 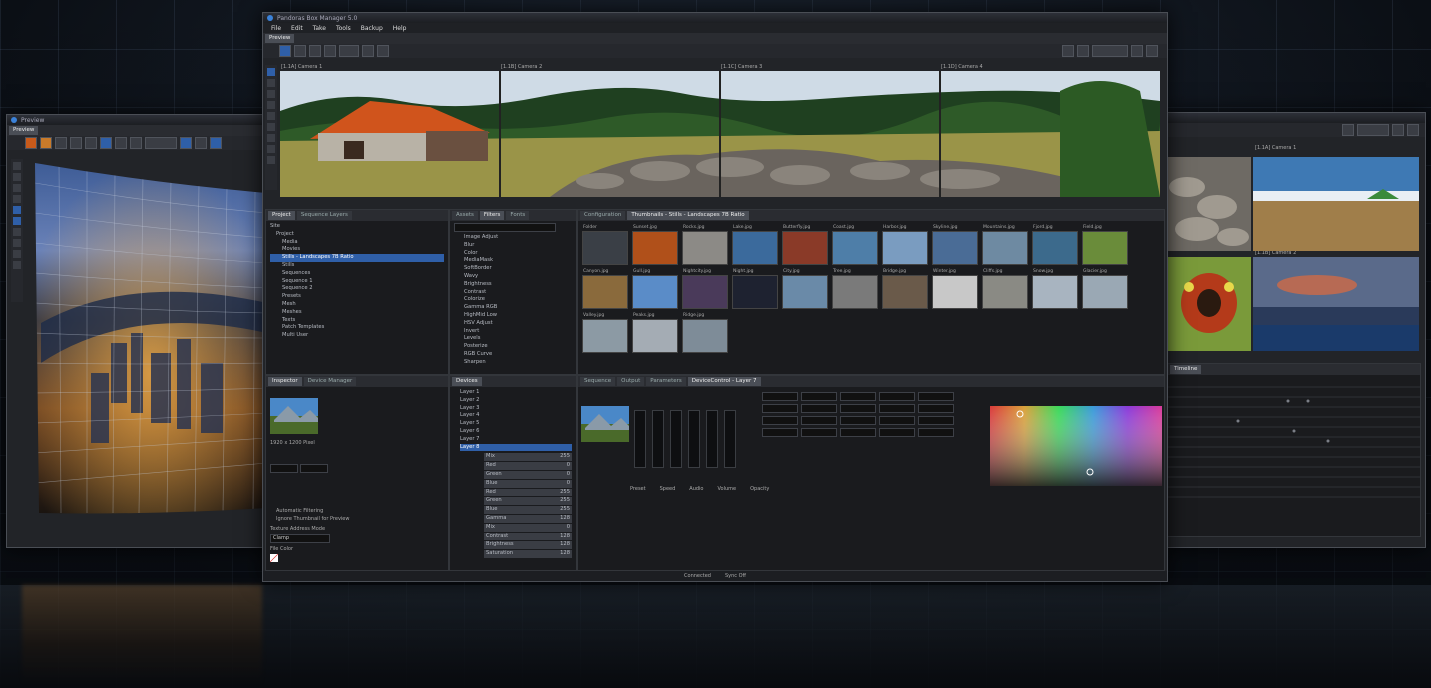 What do you see at coordinates (605, 333) in the screenshot?
I see `thumbnail-item: Valley.jpg` at bounding box center [605, 333].